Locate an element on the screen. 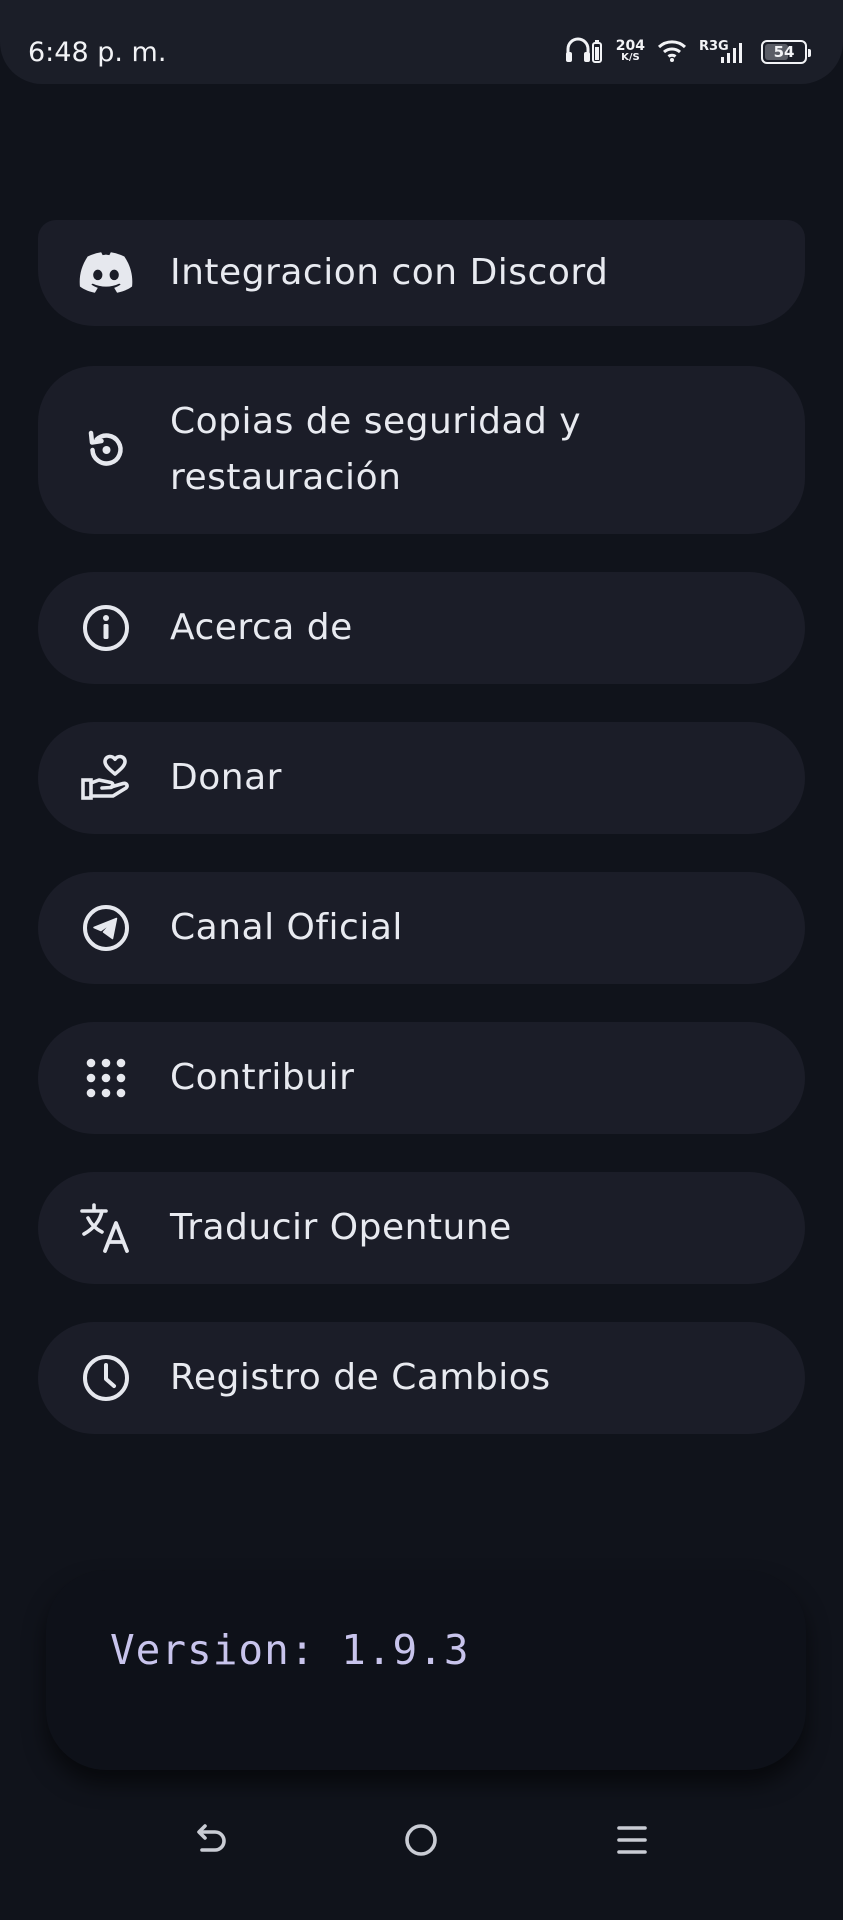  recents-button is located at coordinates (632, 1840).